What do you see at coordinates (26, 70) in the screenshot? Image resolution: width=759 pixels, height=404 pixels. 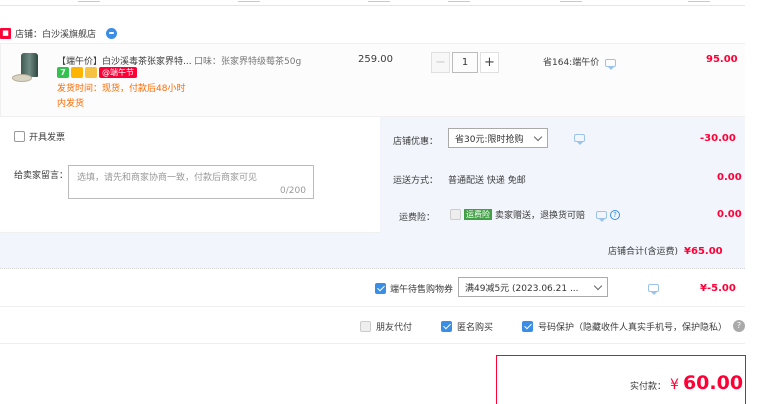 I see `product-thumbnail` at bounding box center [26, 70].